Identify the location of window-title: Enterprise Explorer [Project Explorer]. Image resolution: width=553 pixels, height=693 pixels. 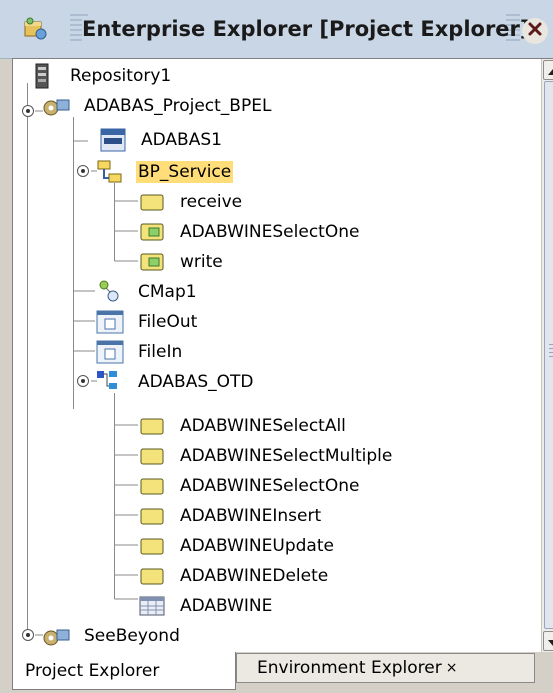
(306, 29).